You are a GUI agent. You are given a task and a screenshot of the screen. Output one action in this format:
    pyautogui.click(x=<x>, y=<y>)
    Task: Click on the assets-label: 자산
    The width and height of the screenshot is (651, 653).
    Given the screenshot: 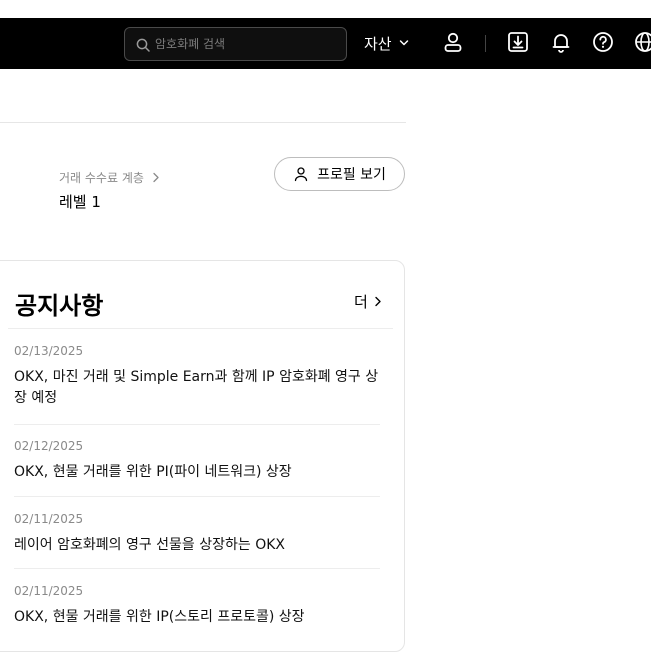 What is the action you would take?
    pyautogui.click(x=378, y=43)
    